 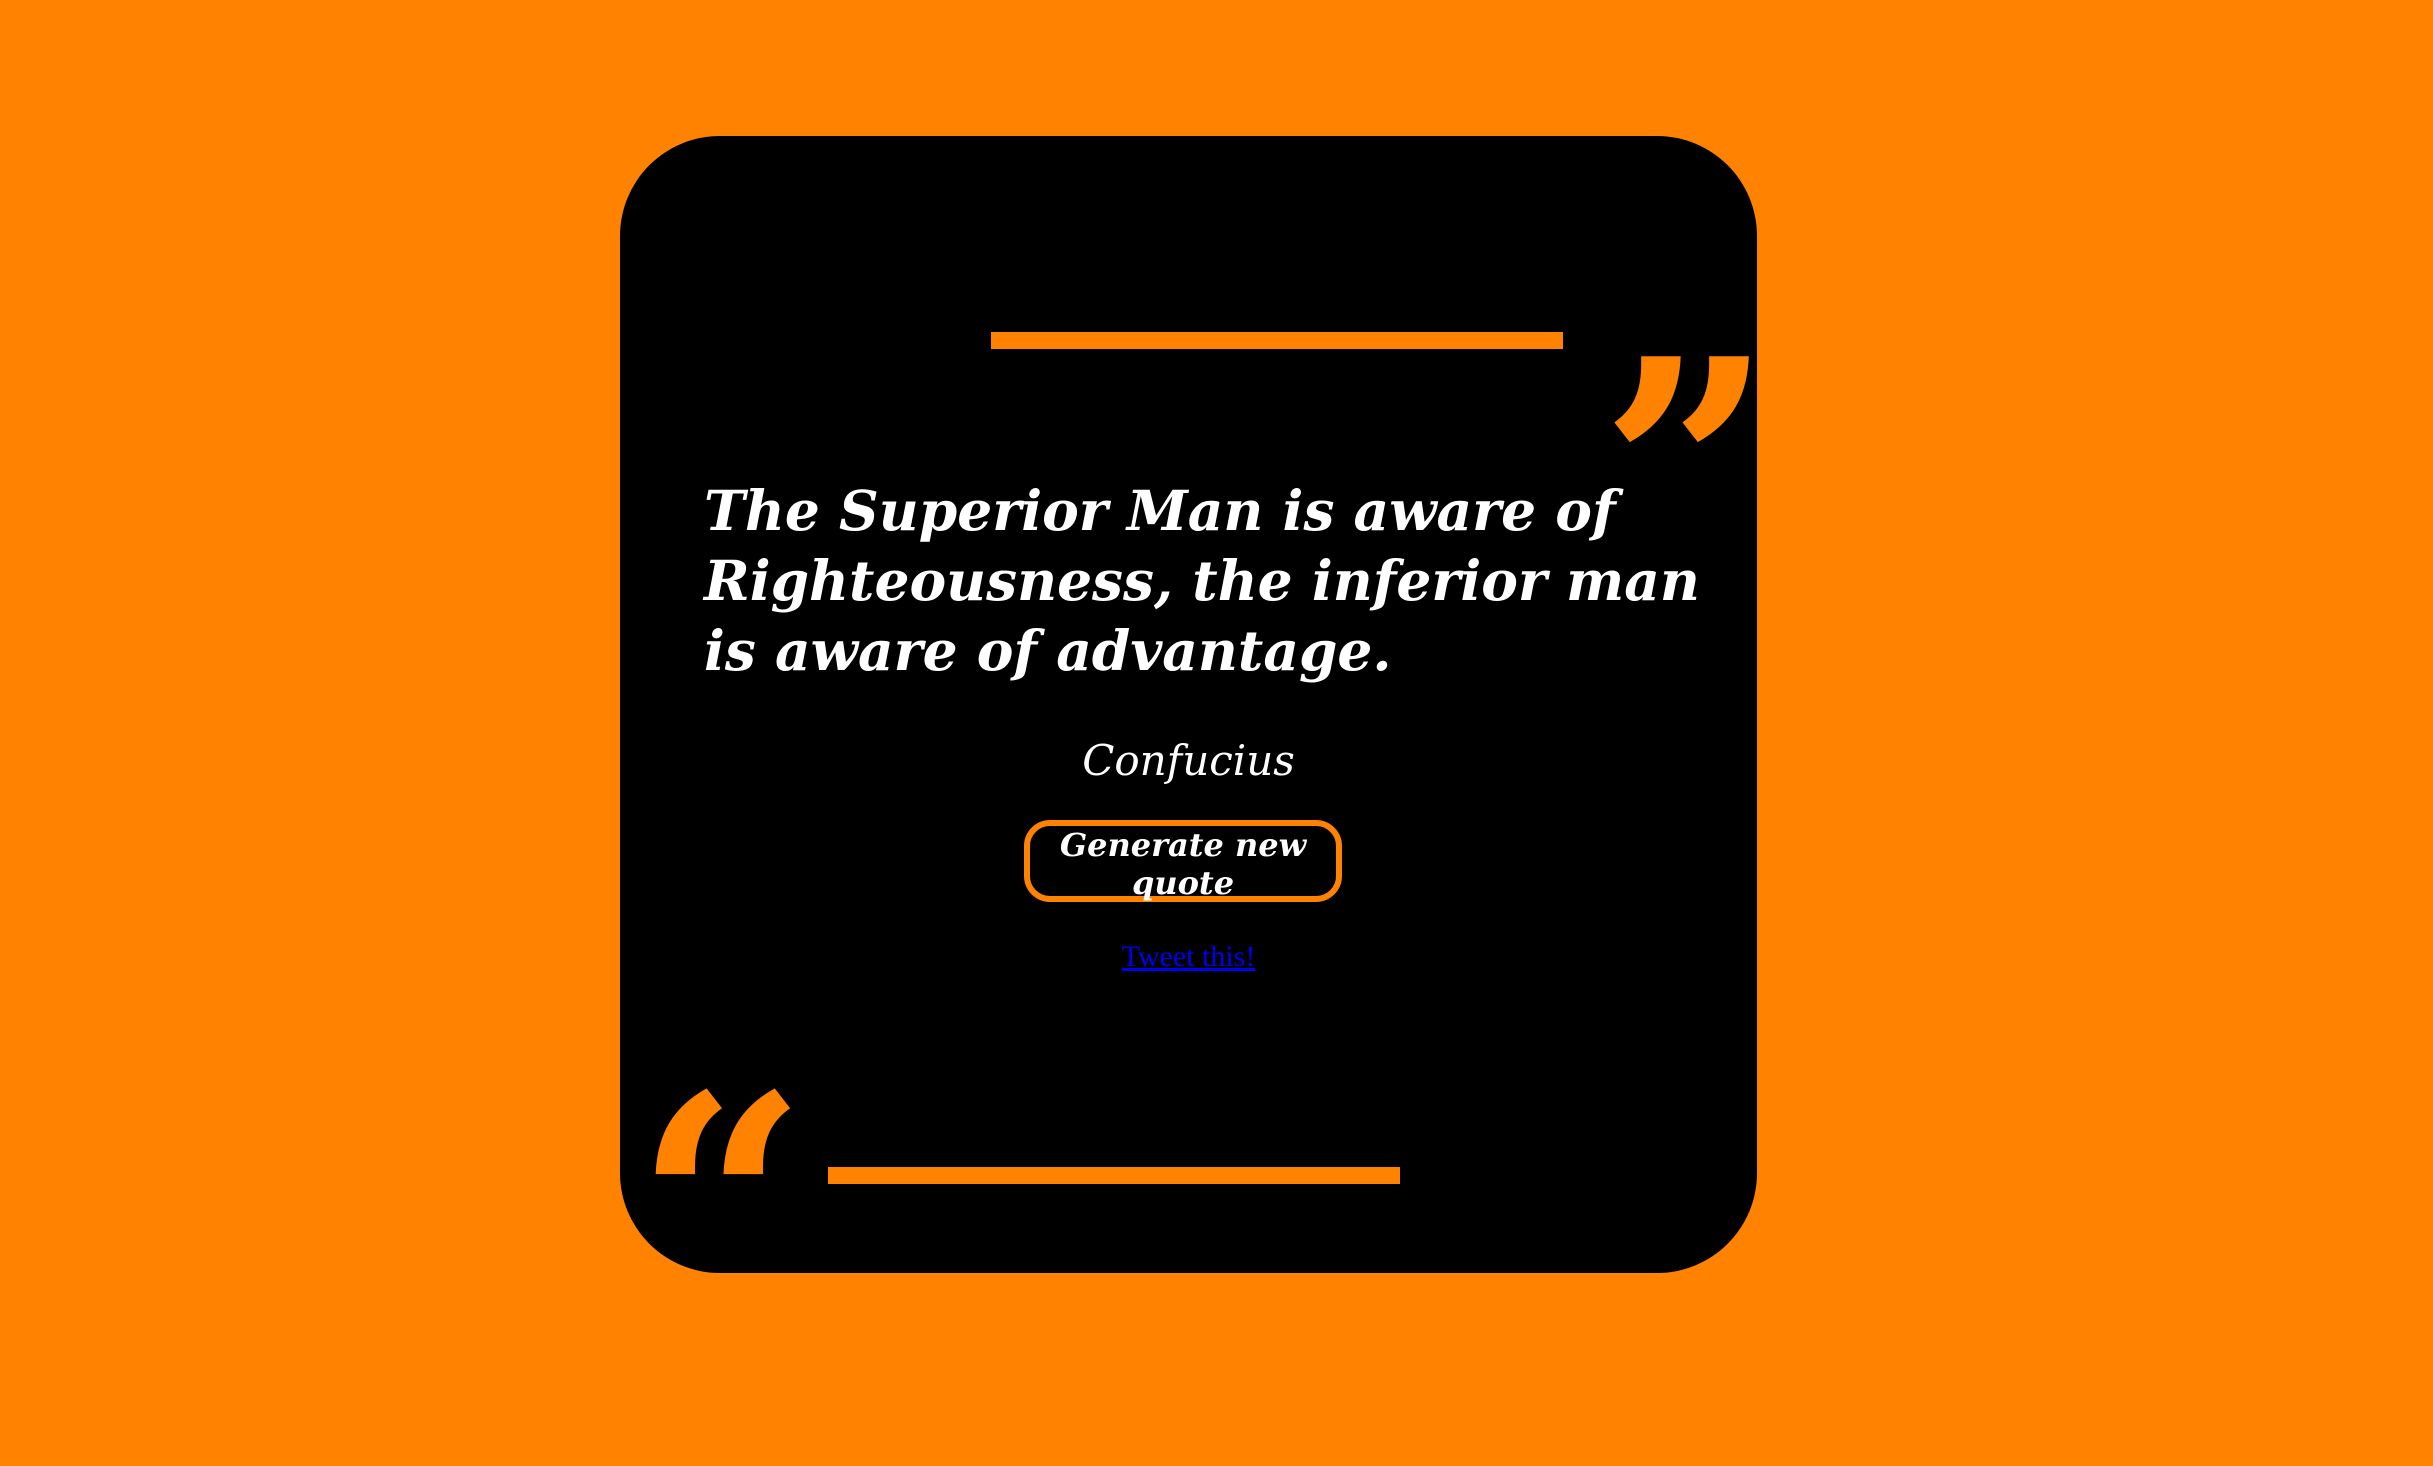 What do you see at coordinates (1183, 861) in the screenshot?
I see `generate-quote-button: Generate new quote` at bounding box center [1183, 861].